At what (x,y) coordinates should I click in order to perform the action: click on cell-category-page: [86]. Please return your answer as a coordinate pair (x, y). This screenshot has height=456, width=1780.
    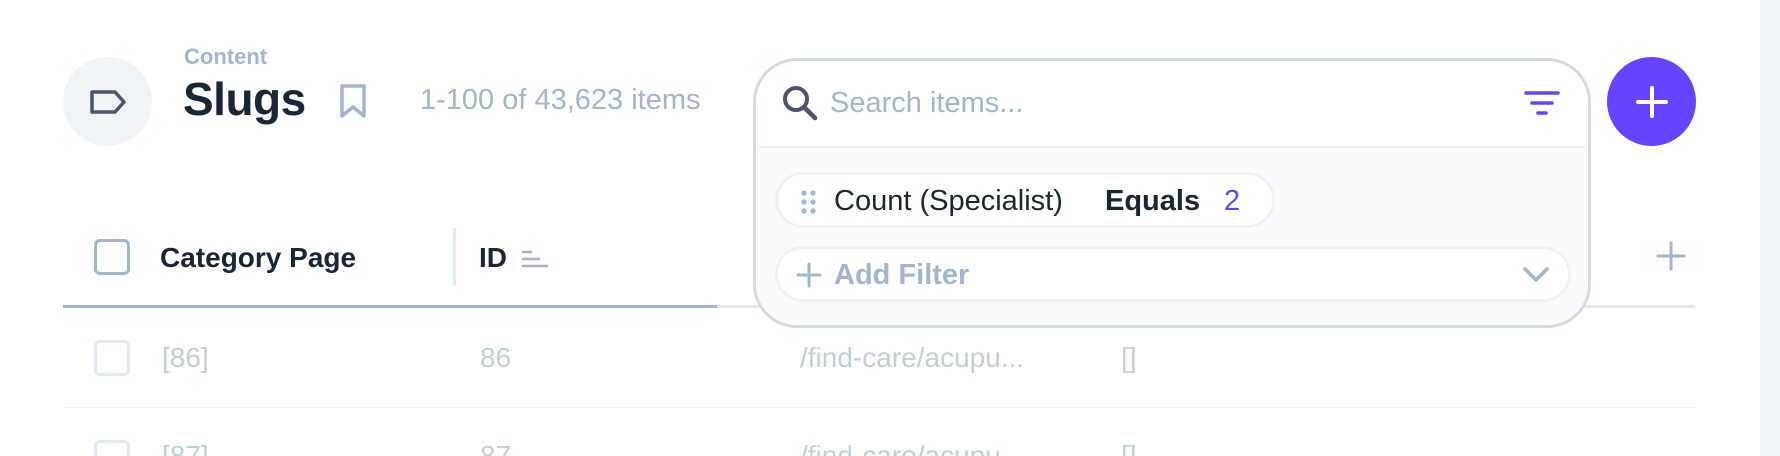
    Looking at the image, I should click on (185, 358).